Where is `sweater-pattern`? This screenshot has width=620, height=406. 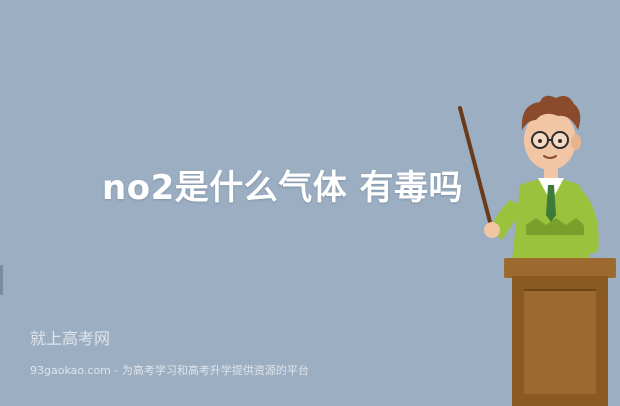 sweater-pattern is located at coordinates (555, 226).